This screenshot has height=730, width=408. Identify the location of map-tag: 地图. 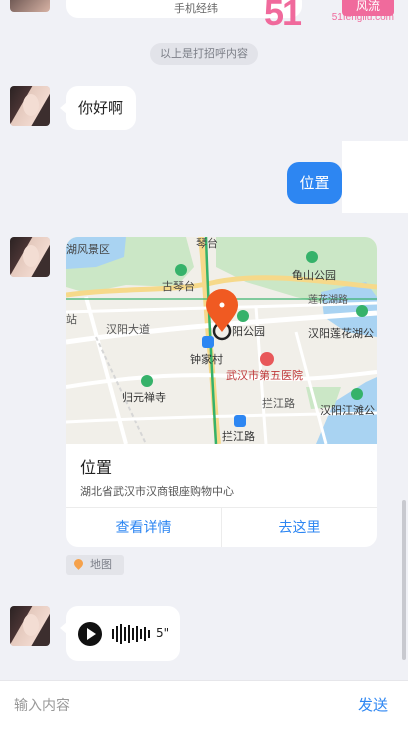
(95, 565).